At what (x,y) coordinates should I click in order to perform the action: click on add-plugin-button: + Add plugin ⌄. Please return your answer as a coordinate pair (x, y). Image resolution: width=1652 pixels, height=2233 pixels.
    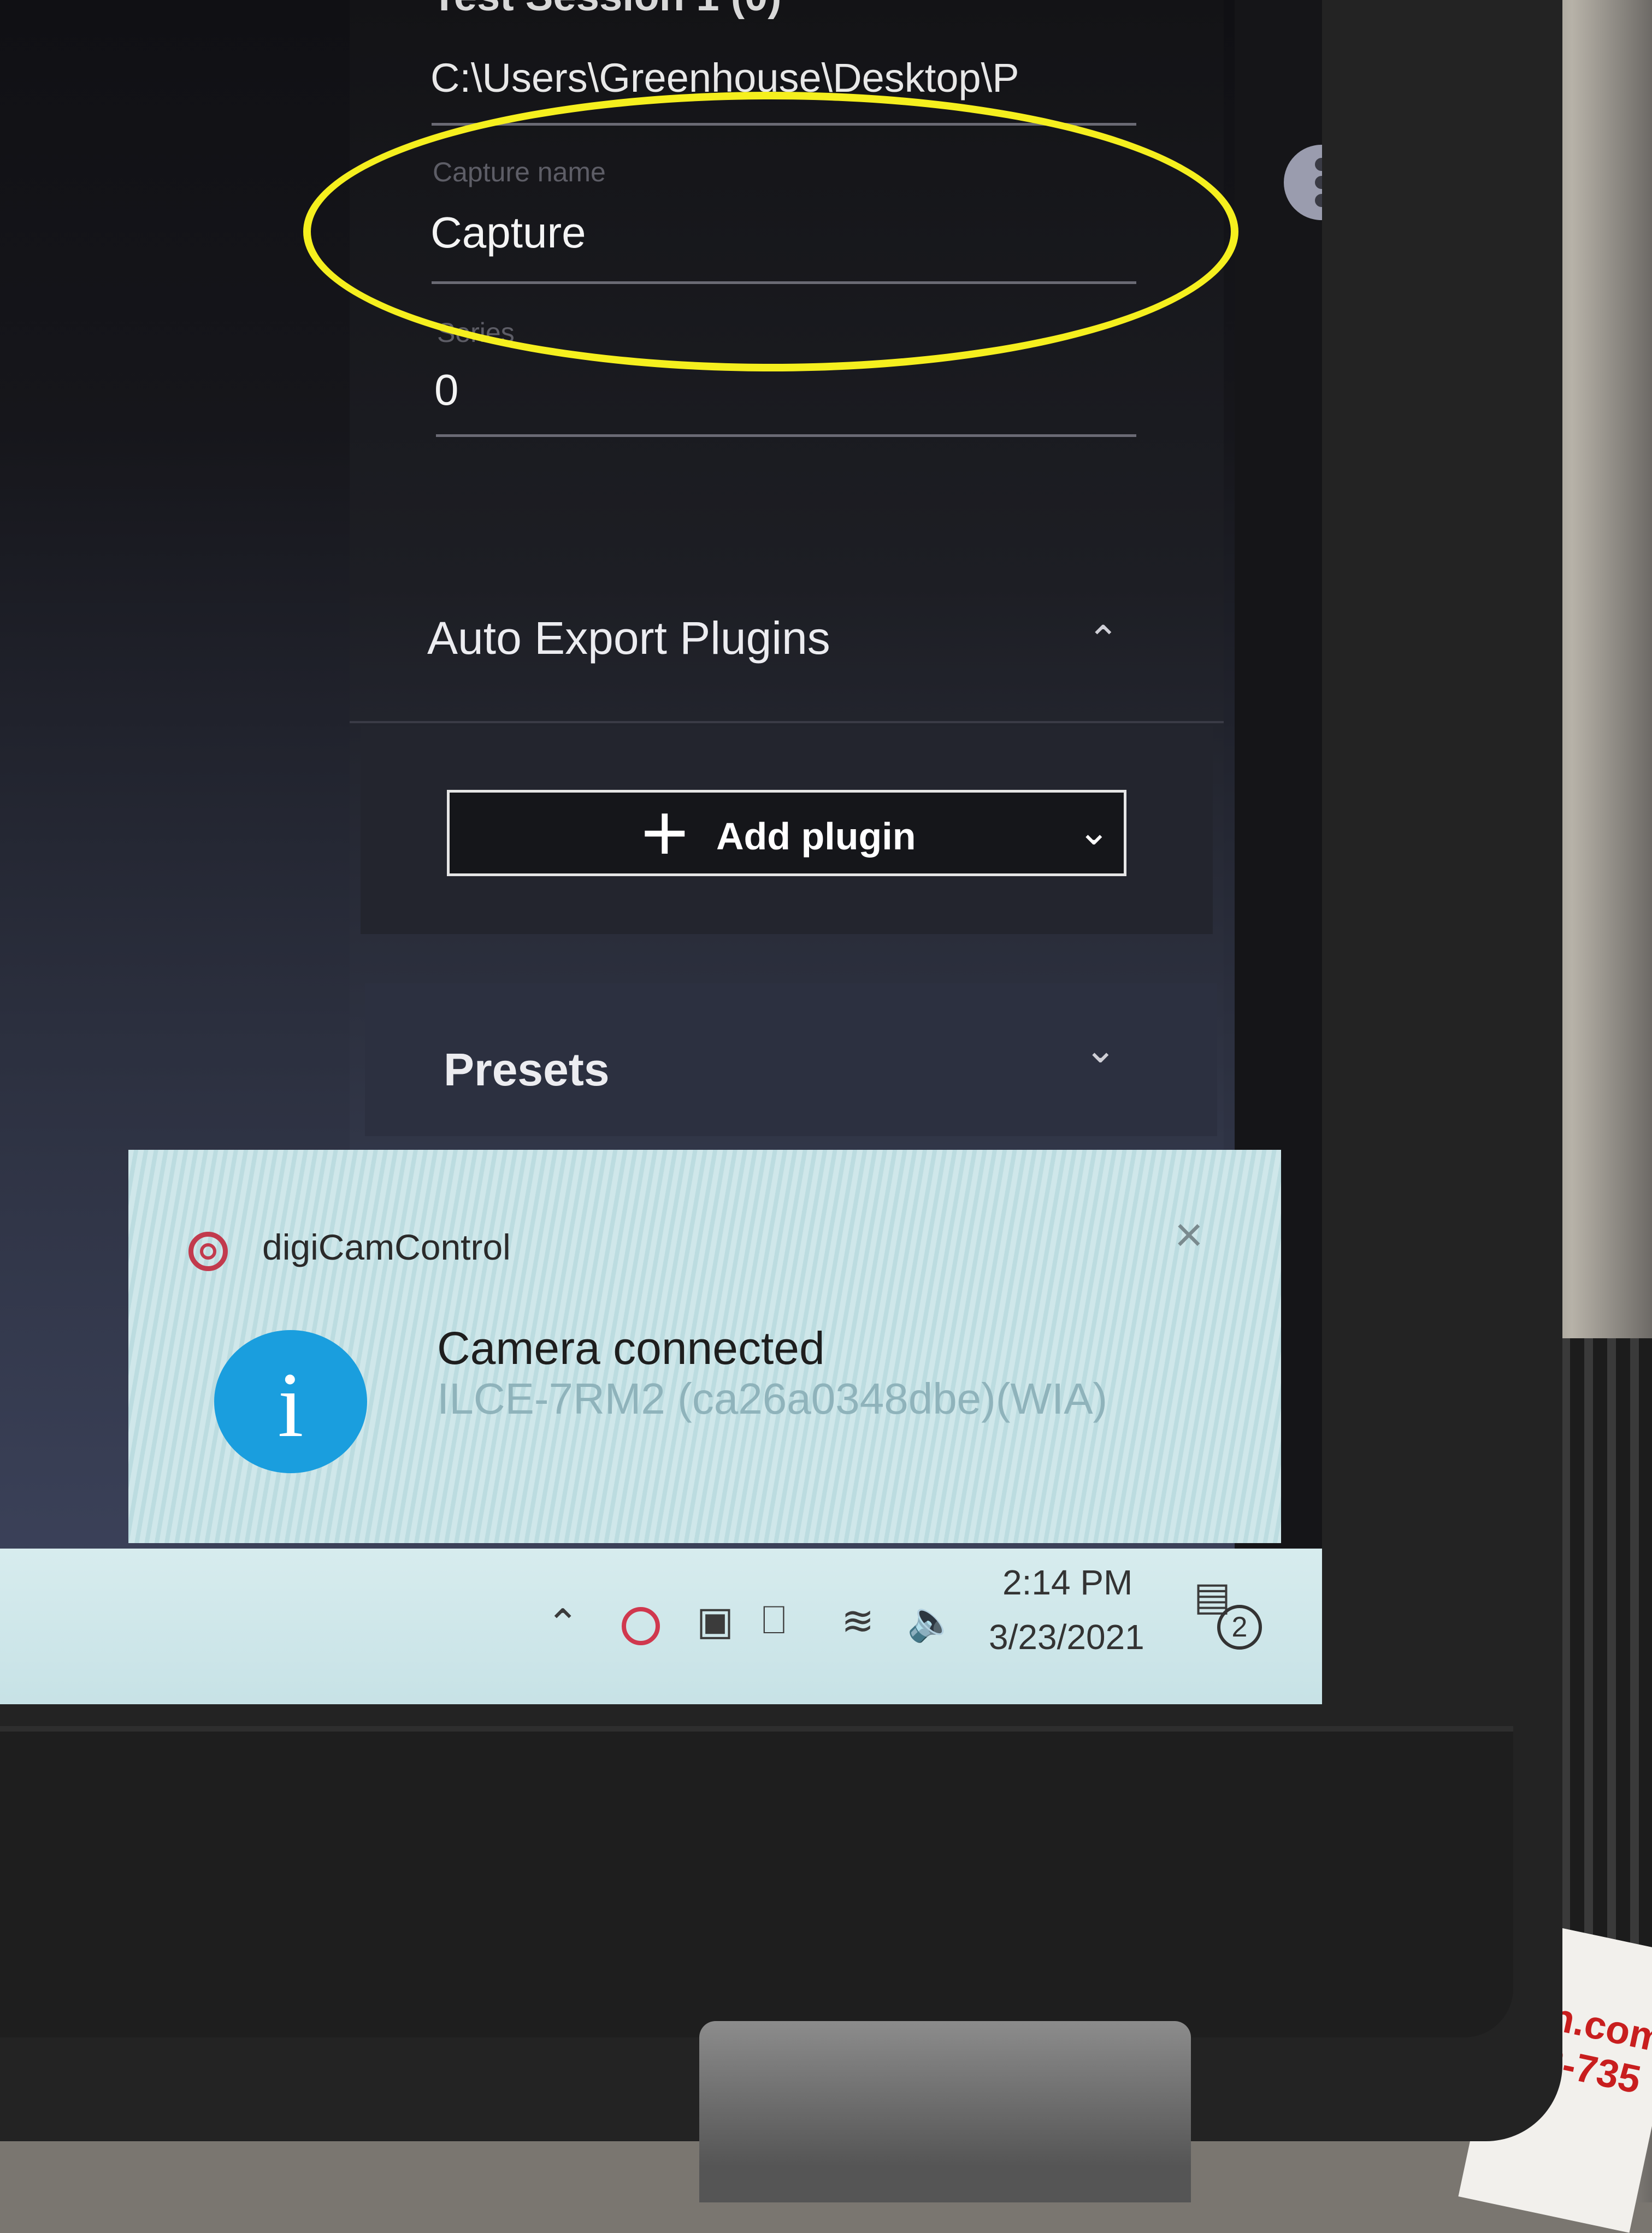
    Looking at the image, I should click on (786, 833).